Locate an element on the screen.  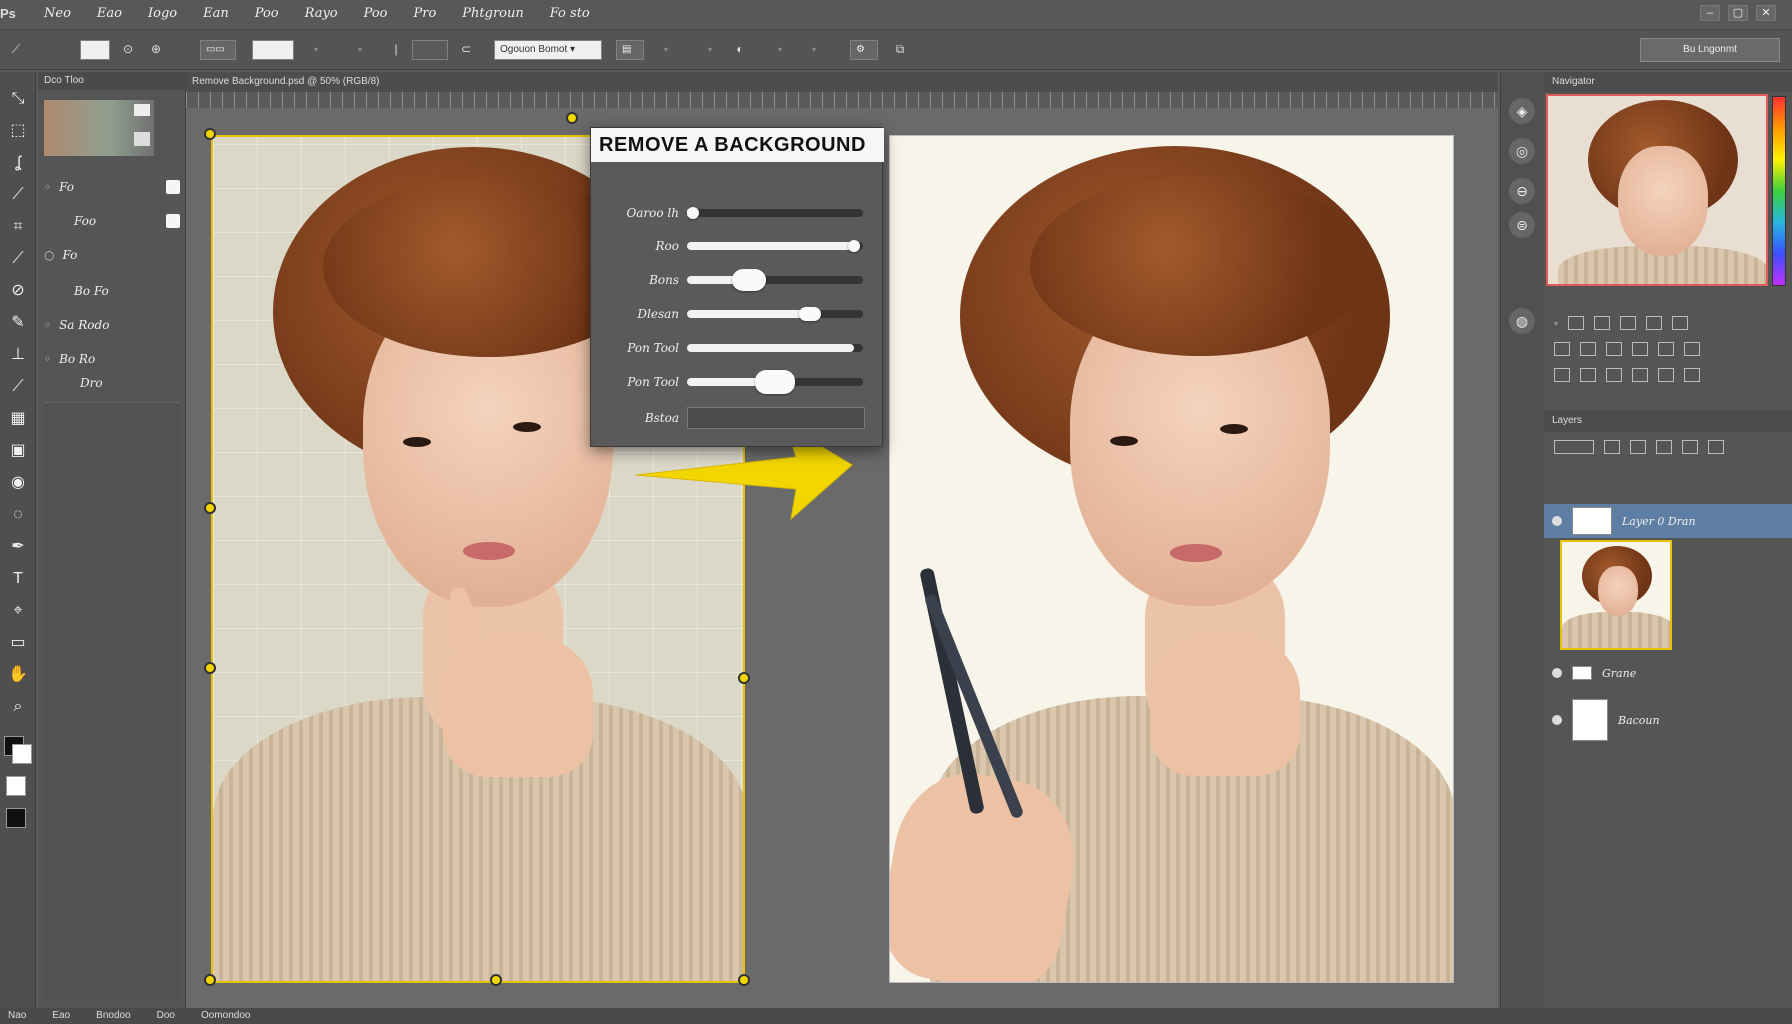
healing-brush-icon: ⊘ is located at coordinates (18, 291).